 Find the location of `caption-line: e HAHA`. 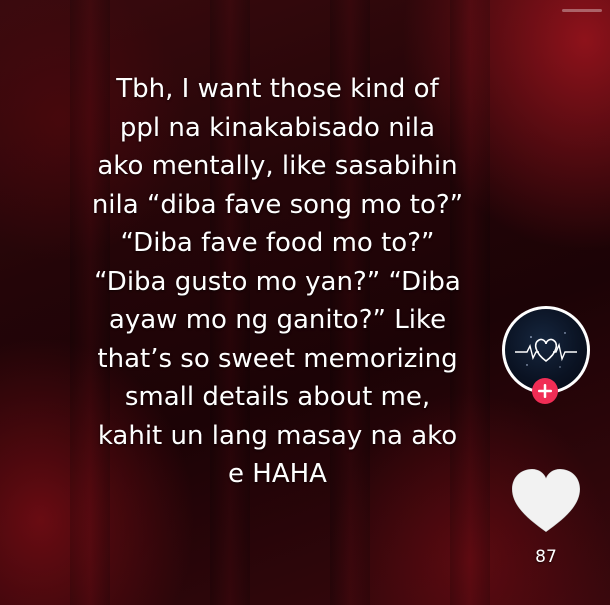

caption-line: e HAHA is located at coordinates (277, 474).